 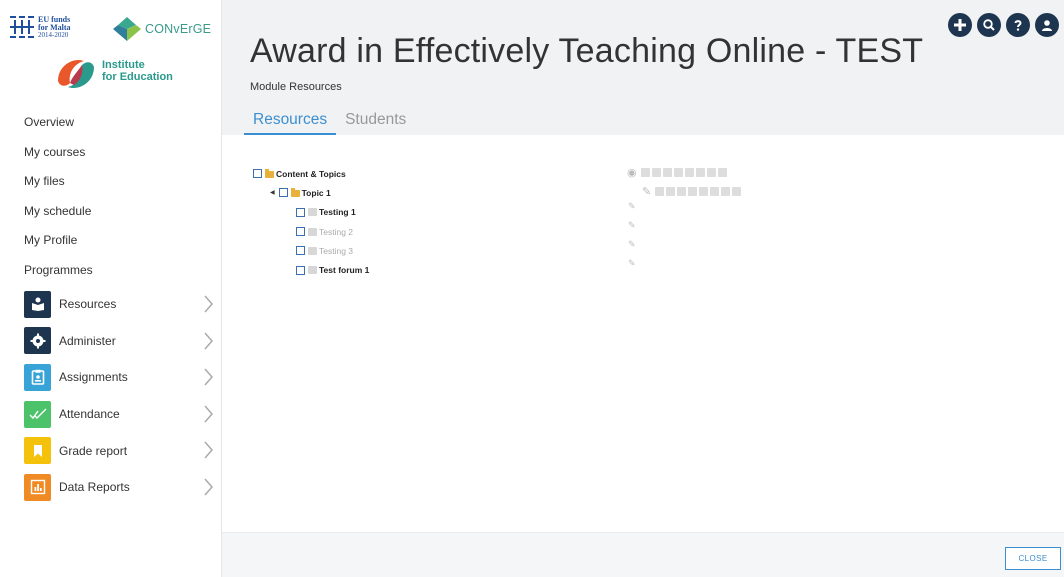 What do you see at coordinates (76, 74) in the screenshot?
I see `ife-mark-icon` at bounding box center [76, 74].